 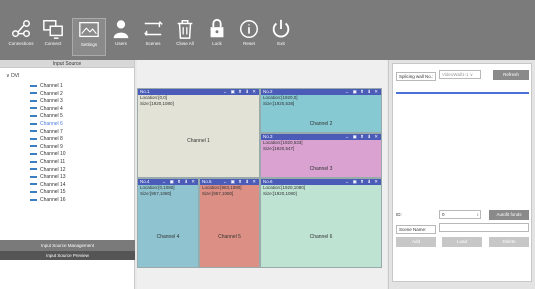 I want to click on window-channel: Channel 1, so click(x=198, y=141).